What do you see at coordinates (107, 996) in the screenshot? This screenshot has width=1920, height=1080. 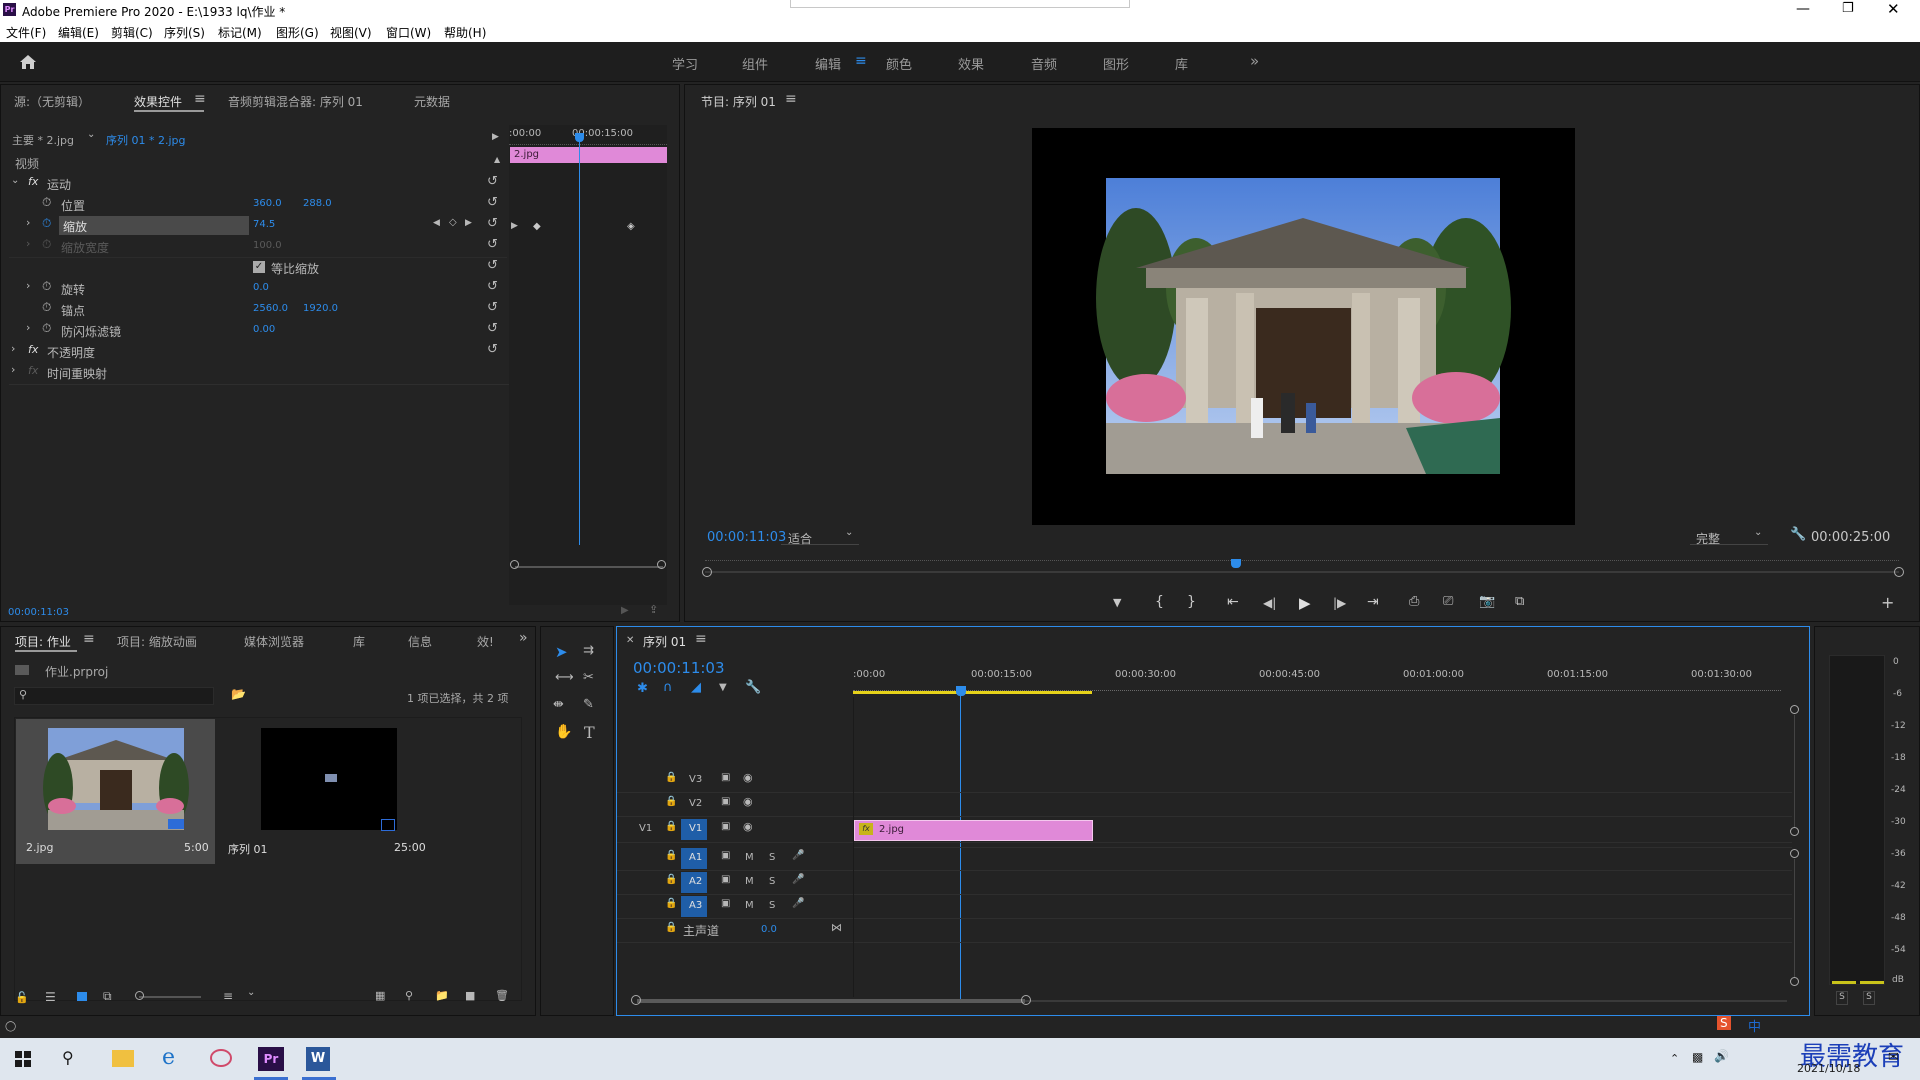 I see `freeform-view-icon: ⧉` at bounding box center [107, 996].